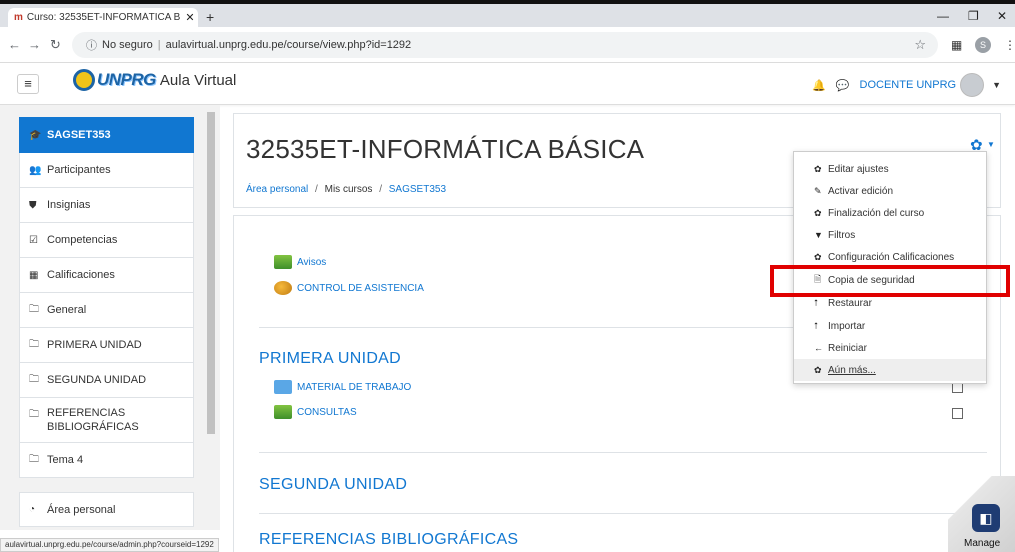  I want to click on sidebar-item-label: Tema 4, so click(65, 460).